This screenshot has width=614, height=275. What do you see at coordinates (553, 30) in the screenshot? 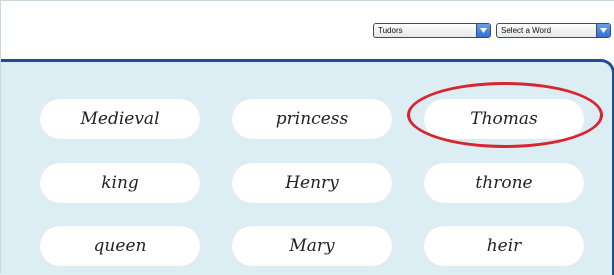
I see `word-select: Select a Word` at bounding box center [553, 30].